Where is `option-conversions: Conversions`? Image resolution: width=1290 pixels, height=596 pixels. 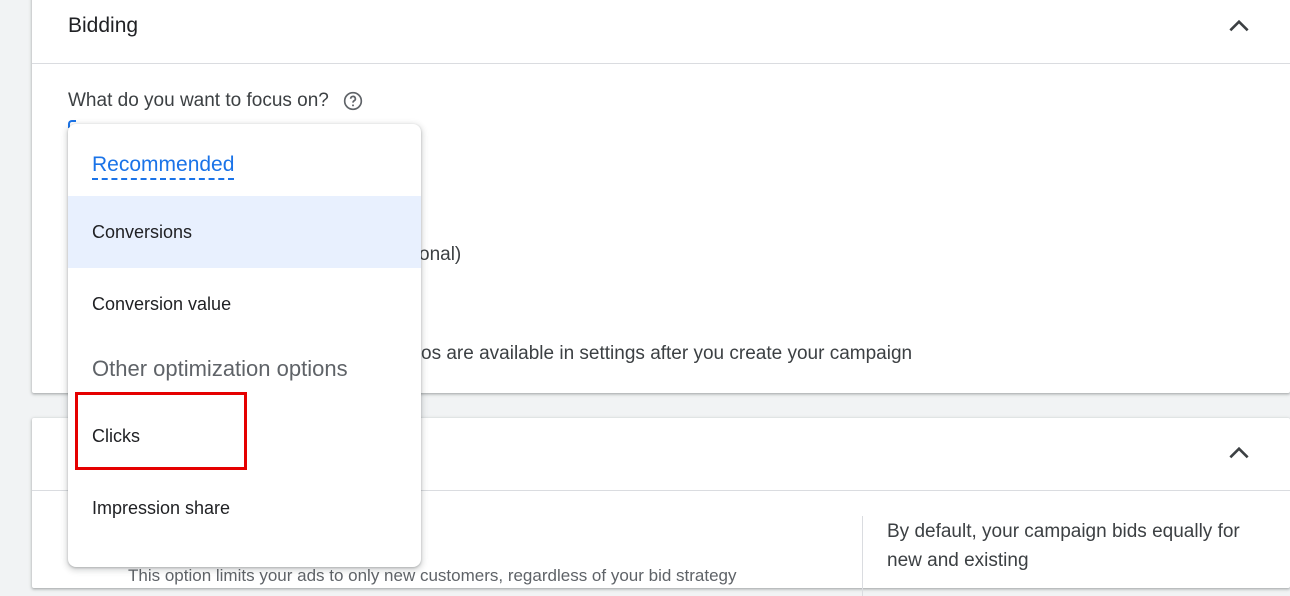 option-conversions: Conversions is located at coordinates (244, 232).